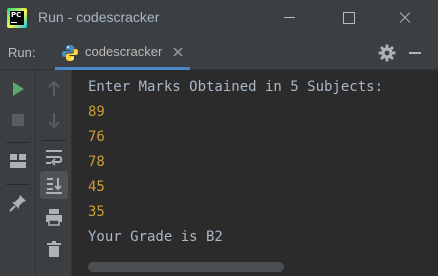 Image resolution: width=438 pixels, height=276 pixels. Describe the element at coordinates (70, 53) in the screenshot. I see `python-icon` at that location.